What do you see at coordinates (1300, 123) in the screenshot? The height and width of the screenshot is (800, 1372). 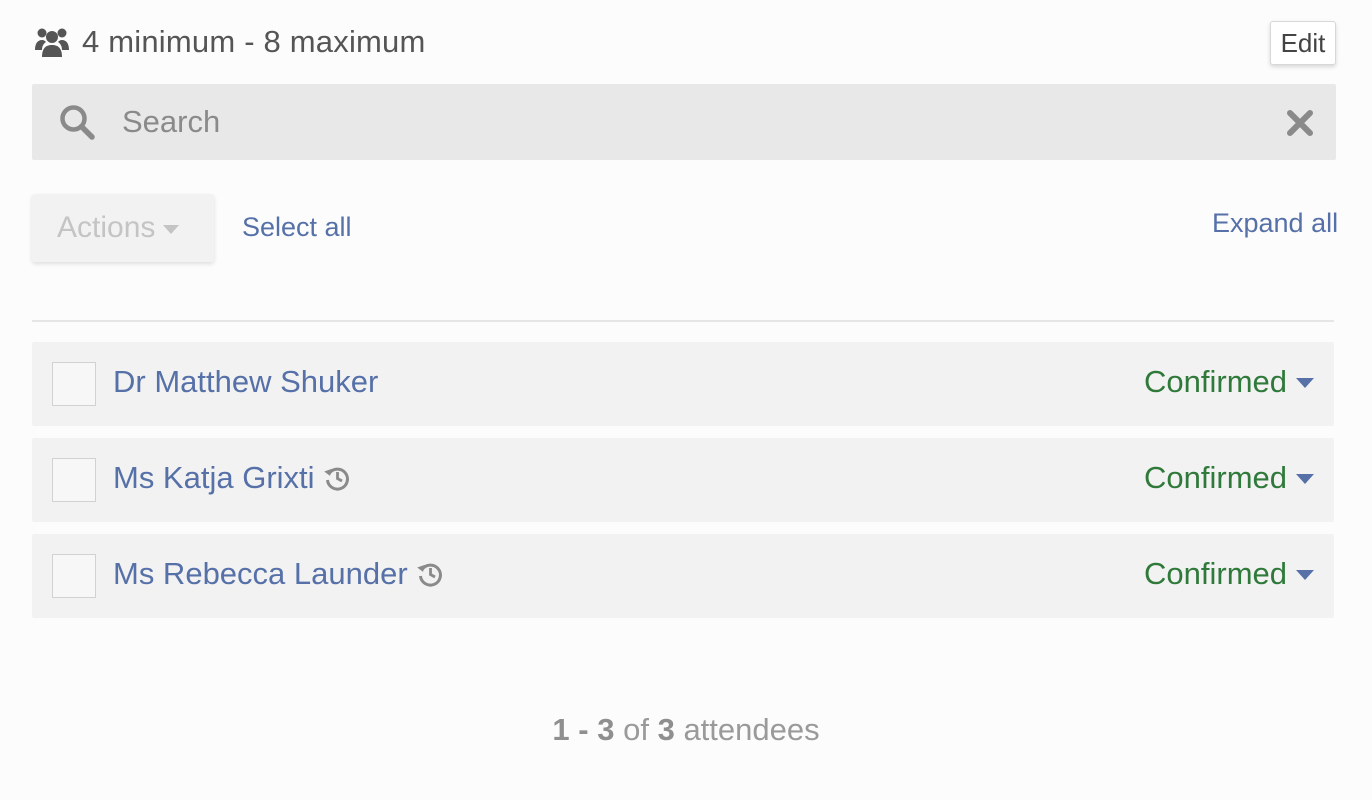 I see `close-icon` at bounding box center [1300, 123].